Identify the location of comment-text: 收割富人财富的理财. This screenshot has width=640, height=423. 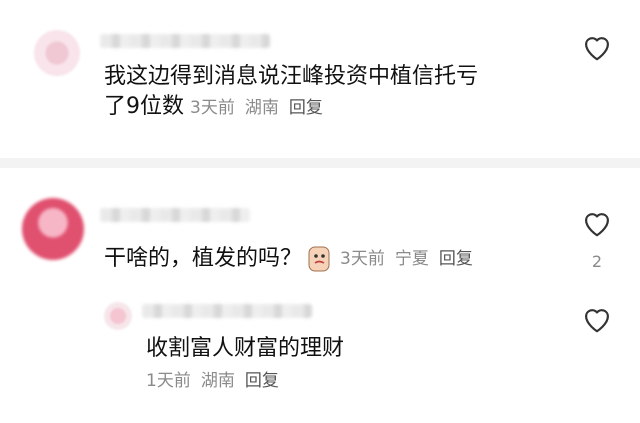
(245, 348).